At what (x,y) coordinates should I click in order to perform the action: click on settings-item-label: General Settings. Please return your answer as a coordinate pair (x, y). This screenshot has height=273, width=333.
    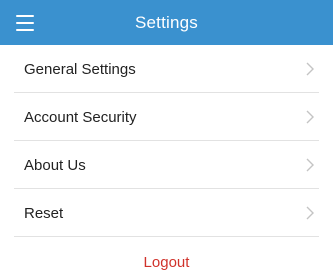
    Looking at the image, I should click on (80, 69).